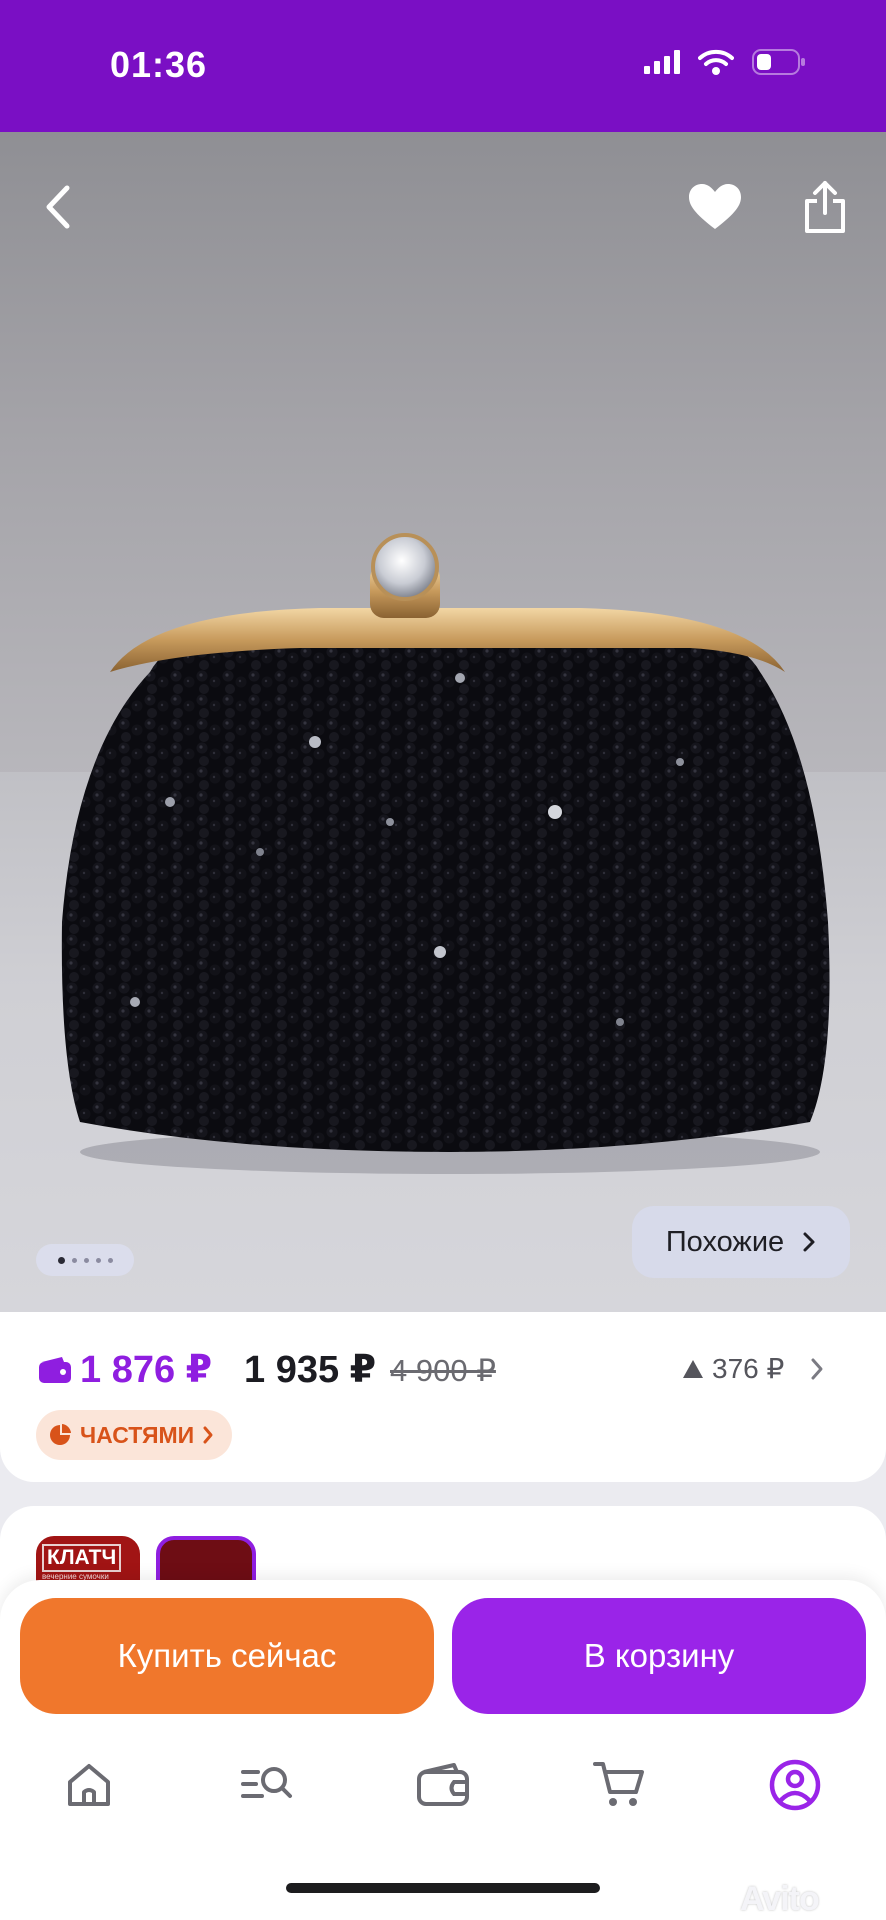  I want to click on share-button, so click(825, 207).